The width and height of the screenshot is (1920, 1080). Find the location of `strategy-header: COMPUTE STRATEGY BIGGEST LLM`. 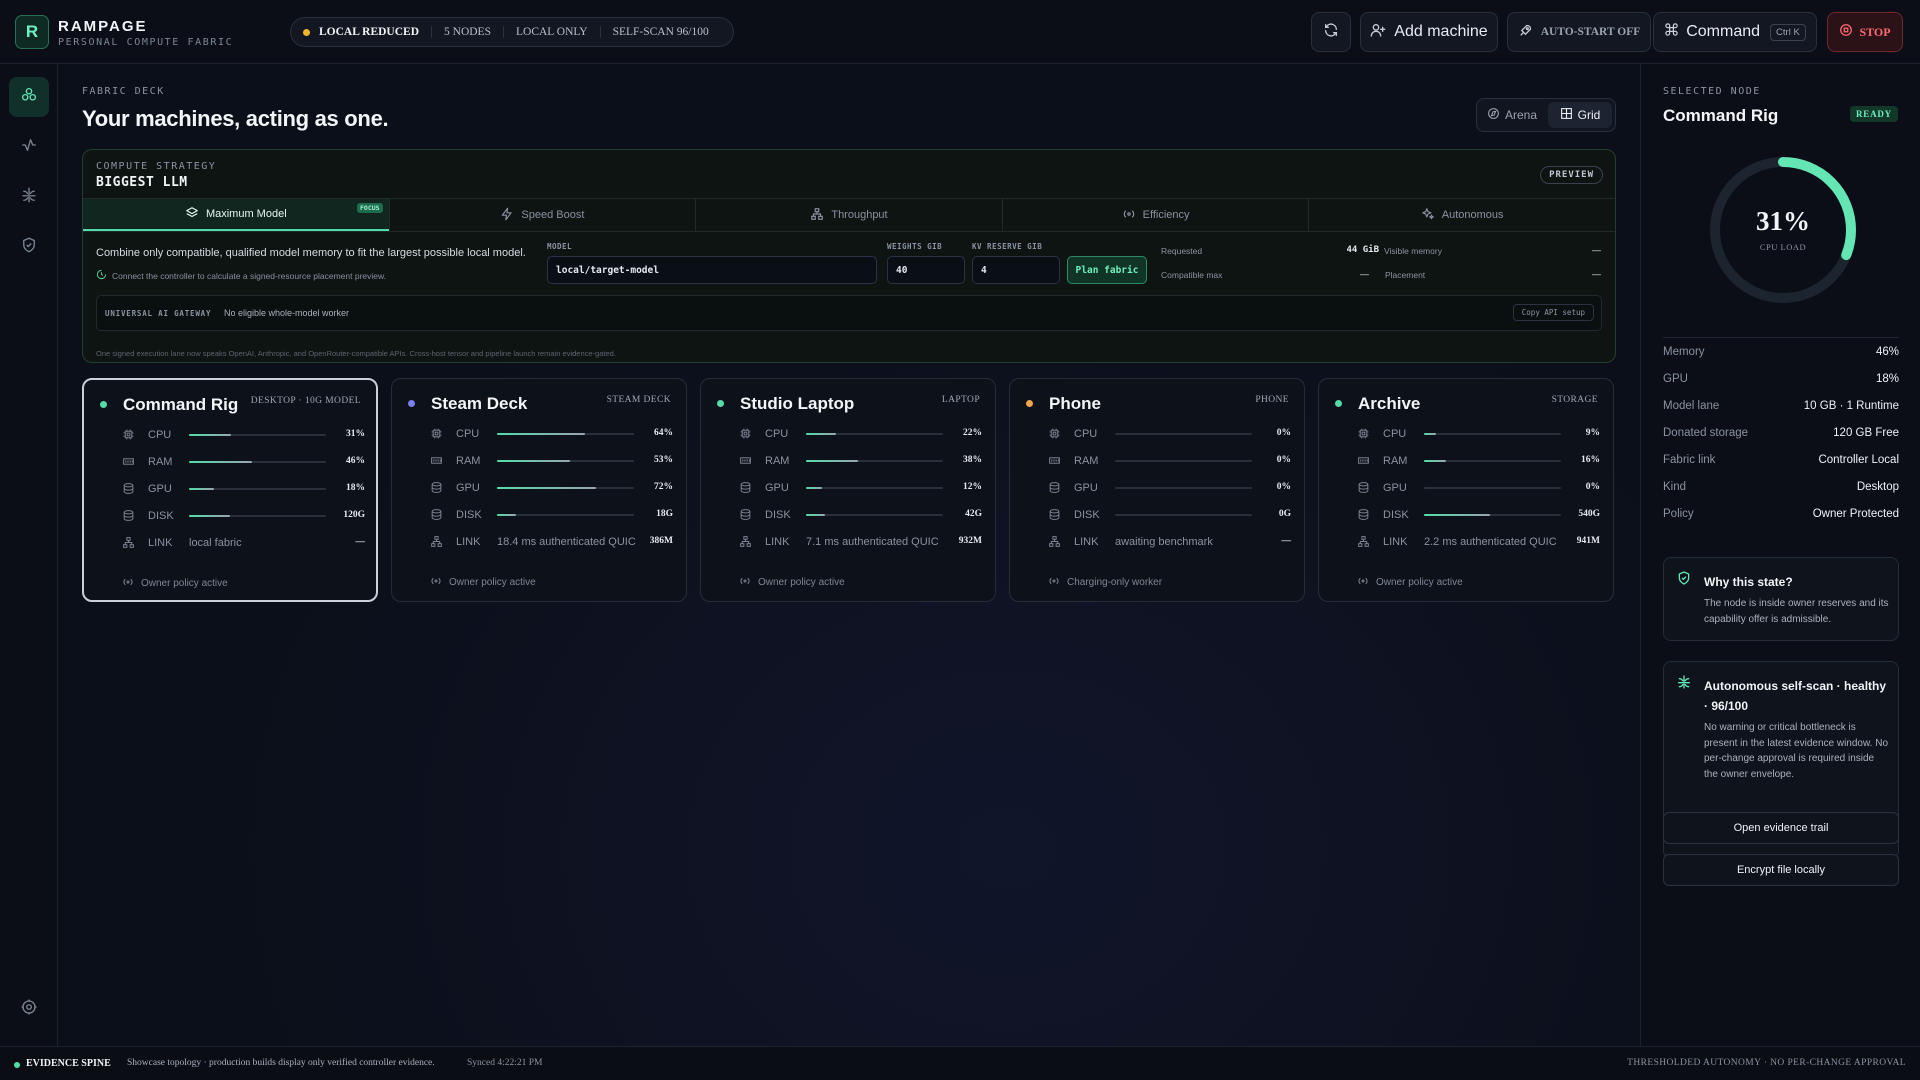

strategy-header: COMPUTE STRATEGY BIGGEST LLM is located at coordinates (156, 175).